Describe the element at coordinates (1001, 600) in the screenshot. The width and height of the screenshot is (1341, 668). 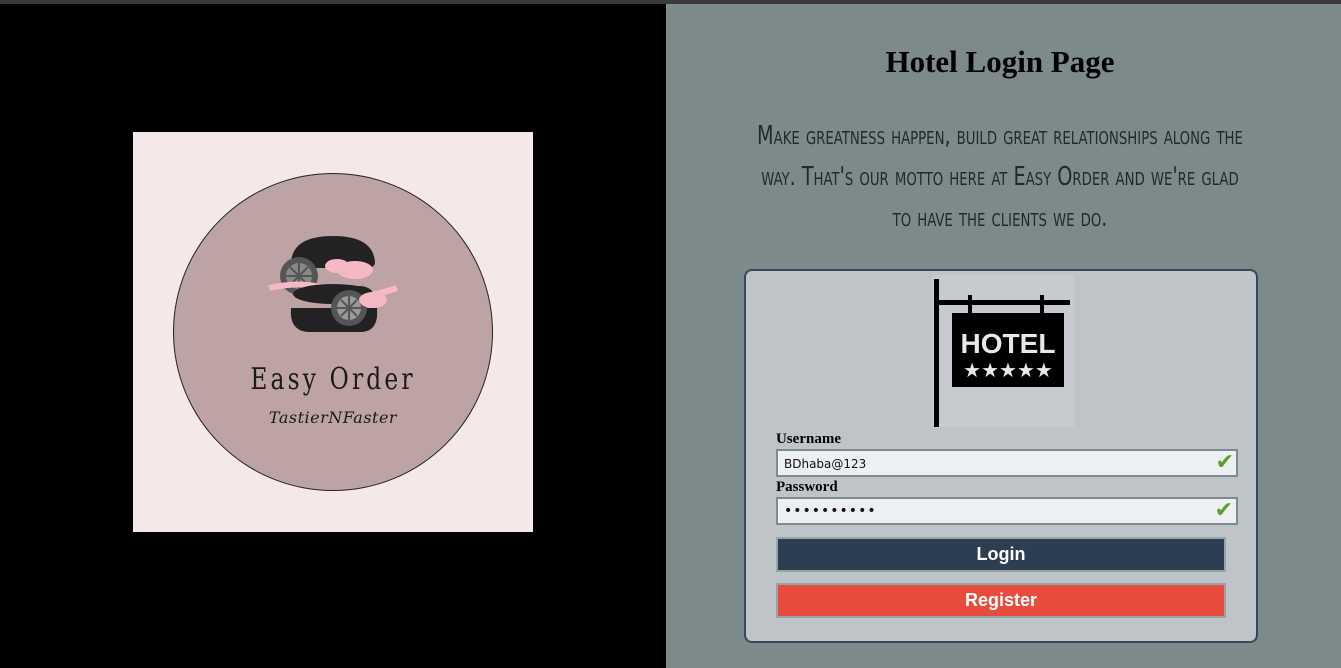
I see `register-button: Register` at that location.